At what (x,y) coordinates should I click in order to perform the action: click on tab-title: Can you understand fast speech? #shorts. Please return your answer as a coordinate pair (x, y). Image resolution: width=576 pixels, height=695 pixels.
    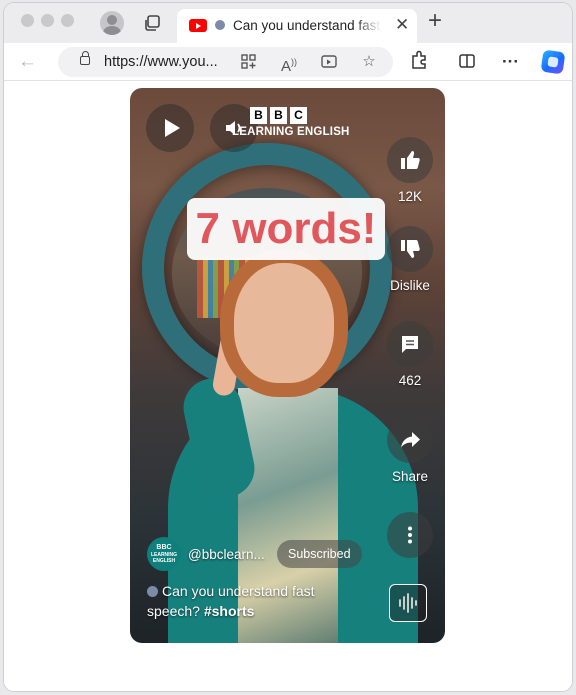
    Looking at the image, I should click on (307, 25).